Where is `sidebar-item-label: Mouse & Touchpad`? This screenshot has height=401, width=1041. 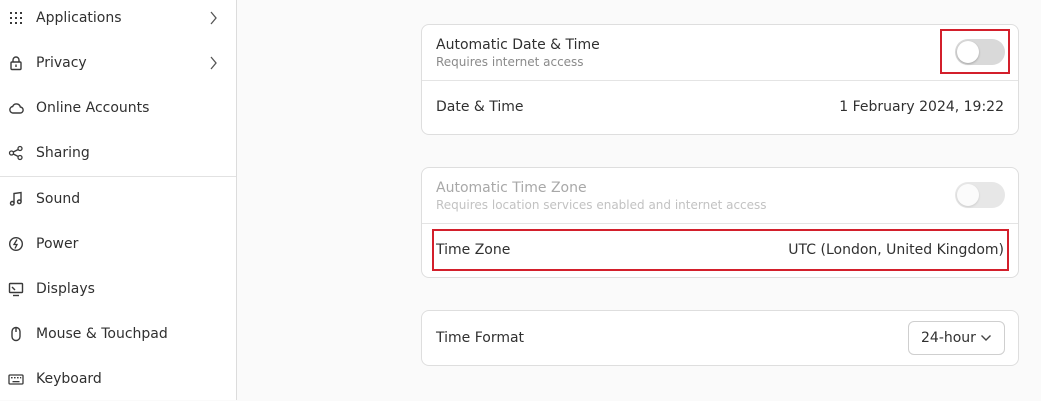
sidebar-item-label: Mouse & Touchpad is located at coordinates (102, 334).